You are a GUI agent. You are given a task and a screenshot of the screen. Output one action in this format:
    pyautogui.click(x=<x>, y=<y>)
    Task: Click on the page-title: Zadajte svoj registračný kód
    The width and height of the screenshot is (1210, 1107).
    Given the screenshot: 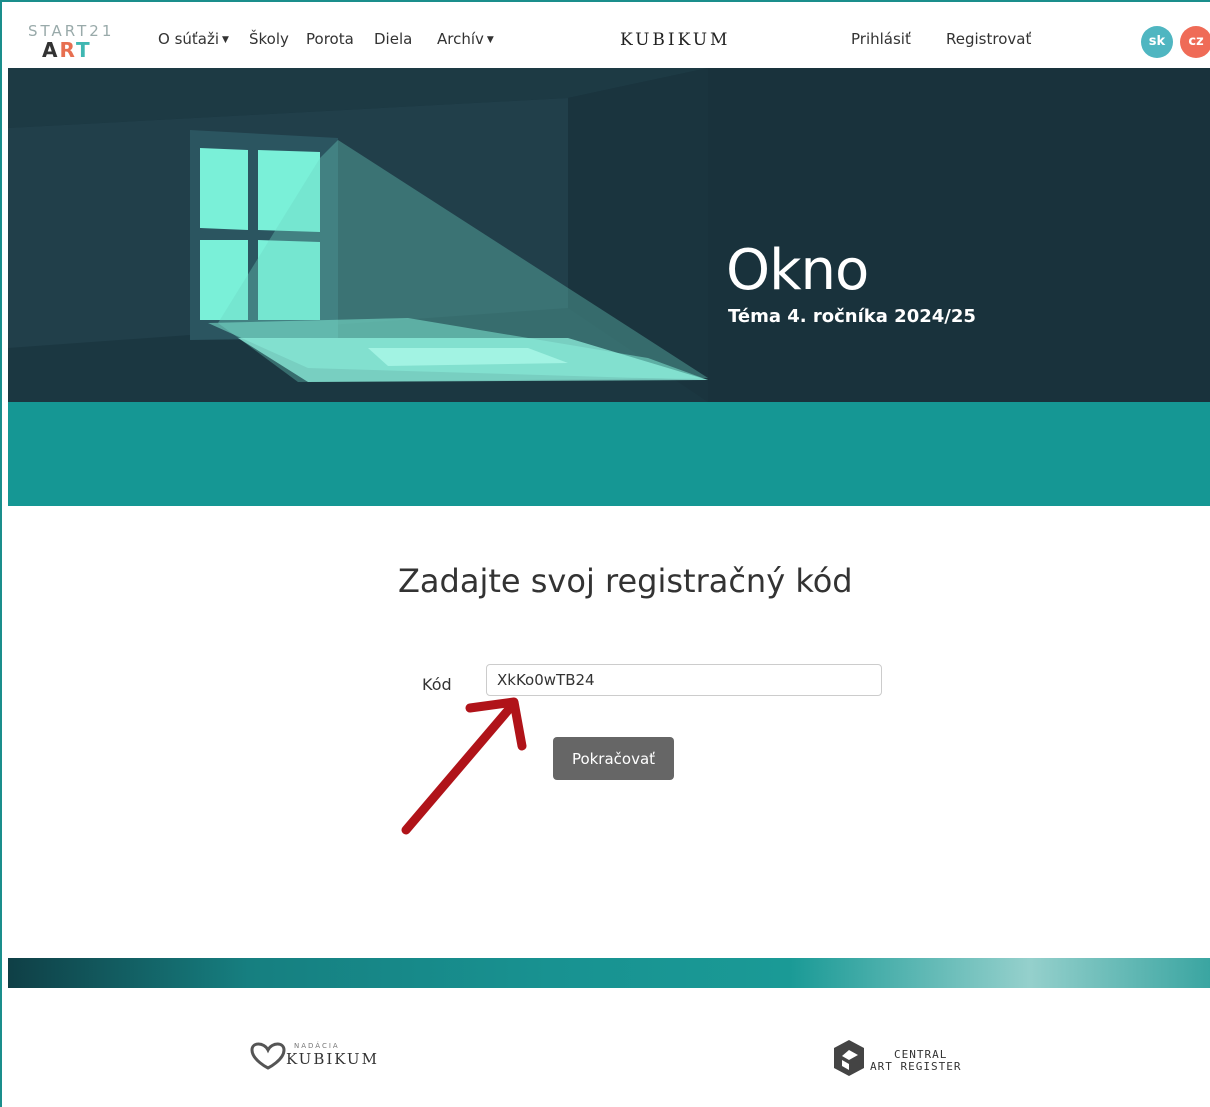 What is the action you would take?
    pyautogui.click(x=625, y=581)
    